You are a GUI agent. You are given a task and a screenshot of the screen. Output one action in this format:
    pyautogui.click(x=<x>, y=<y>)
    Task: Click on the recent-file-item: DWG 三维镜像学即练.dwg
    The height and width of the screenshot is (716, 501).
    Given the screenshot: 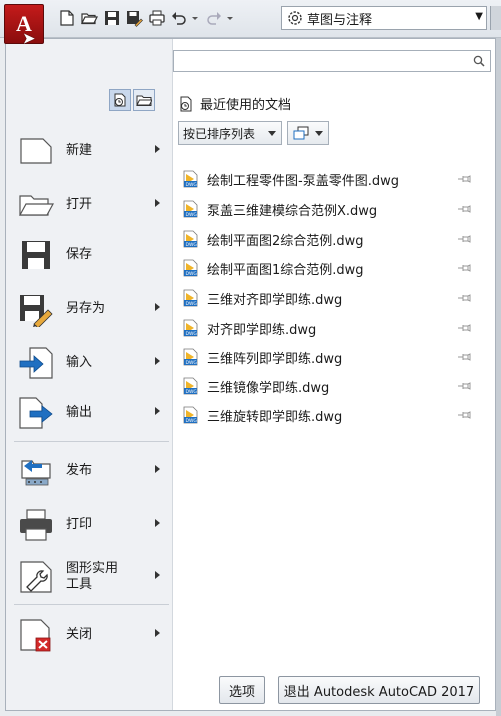 What is the action you would take?
    pyautogui.click(x=326, y=386)
    